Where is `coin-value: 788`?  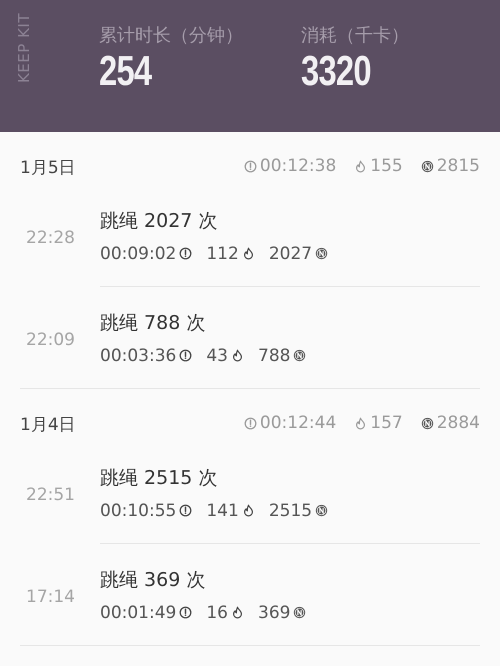
coin-value: 788 is located at coordinates (274, 356).